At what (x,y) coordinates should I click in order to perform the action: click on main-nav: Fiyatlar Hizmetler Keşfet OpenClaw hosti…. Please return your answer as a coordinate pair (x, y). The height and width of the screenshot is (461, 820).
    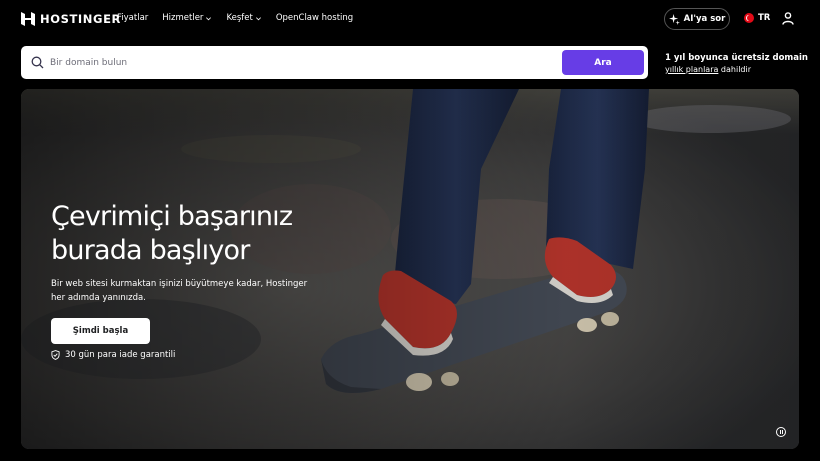
    Looking at the image, I should click on (235, 18).